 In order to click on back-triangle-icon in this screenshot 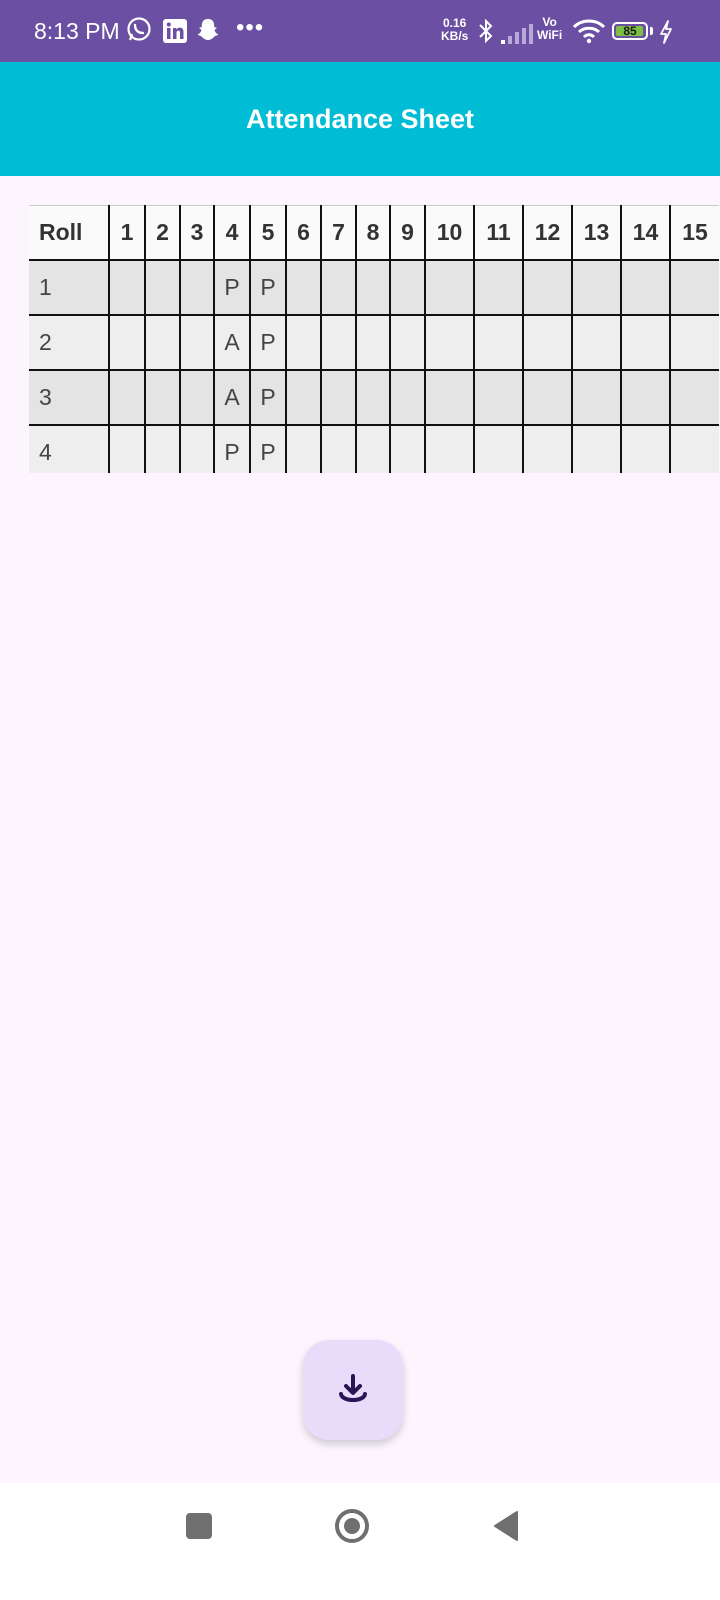, I will do `click(506, 1526)`.